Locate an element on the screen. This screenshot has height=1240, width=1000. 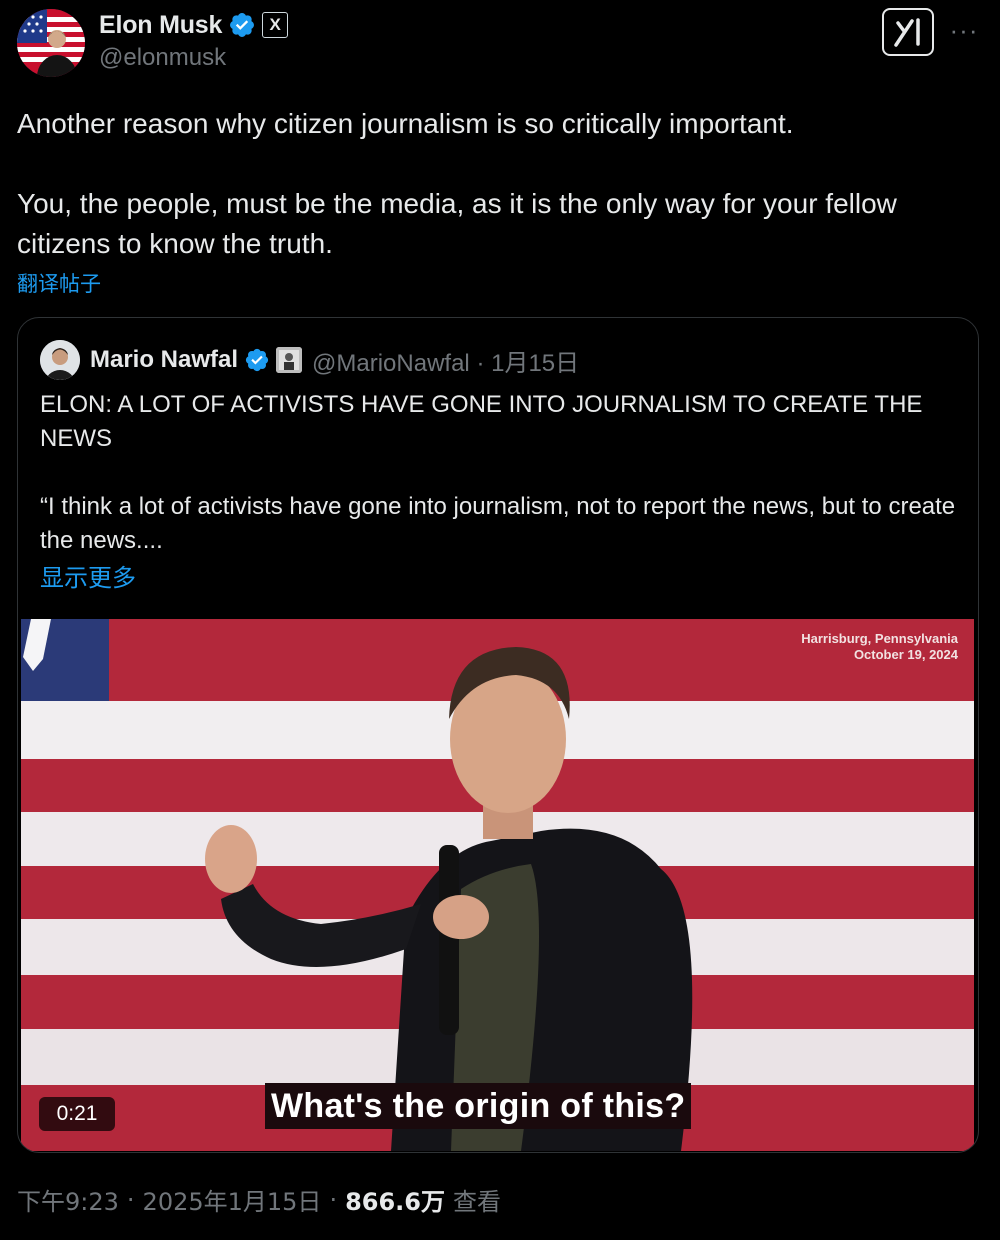
tweet-metadata: 下午9:23 · 2025年1月15日 · 866.6万 查看 is located at coordinates (259, 1199).